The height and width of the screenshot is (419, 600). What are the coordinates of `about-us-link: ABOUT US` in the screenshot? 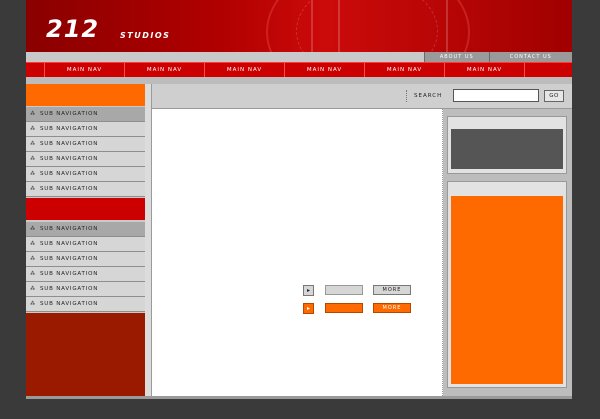 It's located at (456, 57).